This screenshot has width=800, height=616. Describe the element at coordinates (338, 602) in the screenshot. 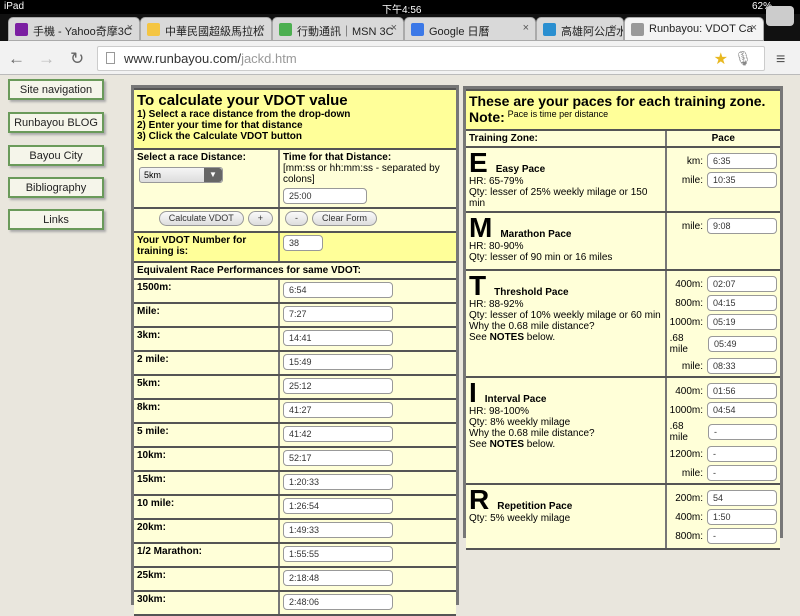

I see `race-time-output: 2:48:06` at that location.